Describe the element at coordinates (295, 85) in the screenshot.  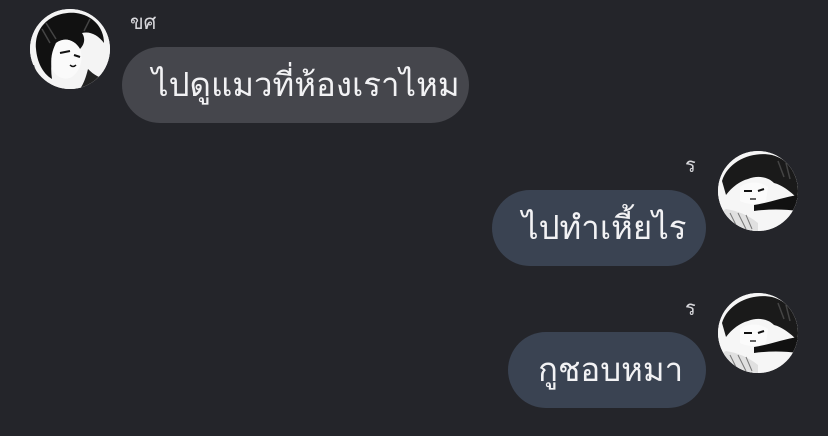
I see `message-bubble: ไปดูแมวที่ห้องเราไหม` at that location.